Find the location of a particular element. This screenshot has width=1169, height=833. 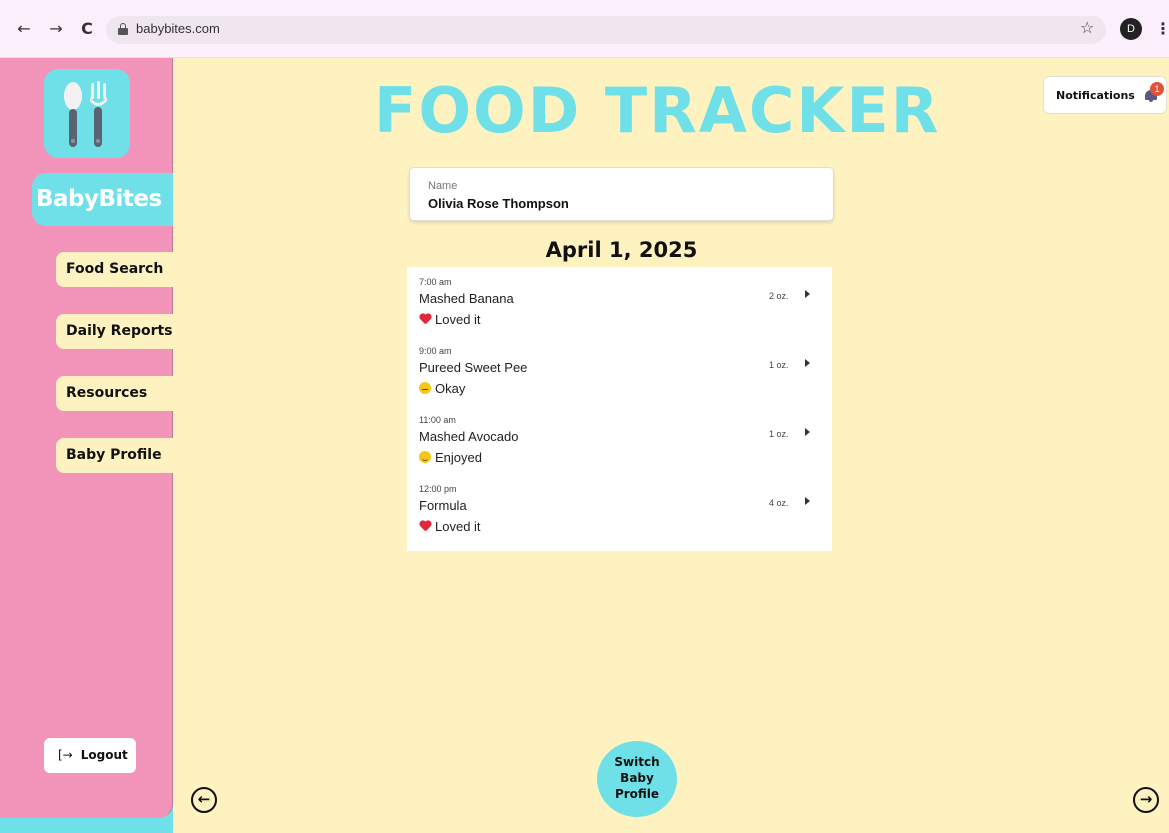

baby-name-field: Name Olivia Rose Thompson is located at coordinates (621, 194).